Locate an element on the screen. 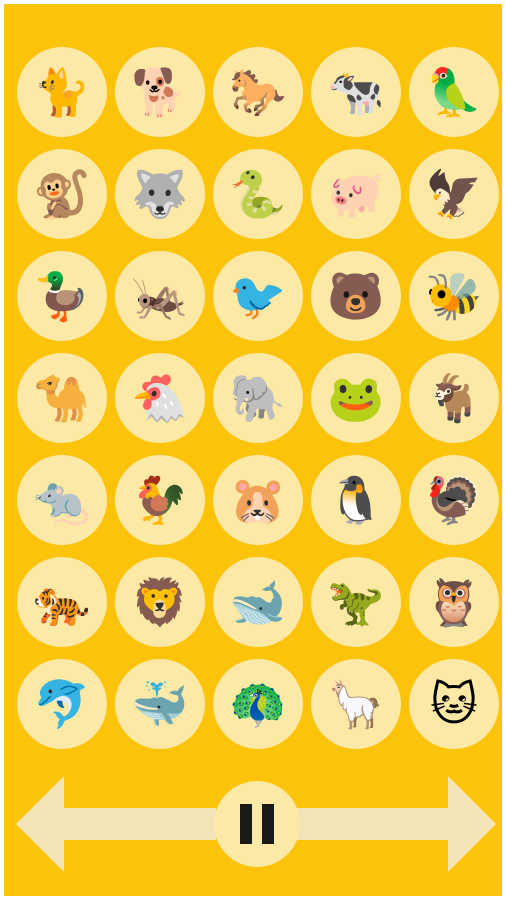 Image resolution: width=506 pixels, height=900 pixels. animal-tile-lion: 🦁 is located at coordinates (160, 602).